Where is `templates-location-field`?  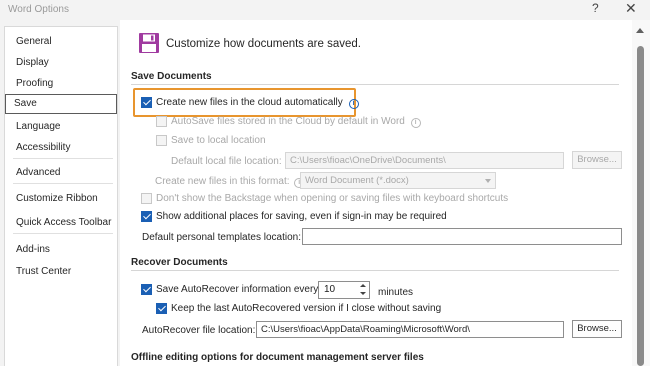
templates-location-field is located at coordinates (462, 236).